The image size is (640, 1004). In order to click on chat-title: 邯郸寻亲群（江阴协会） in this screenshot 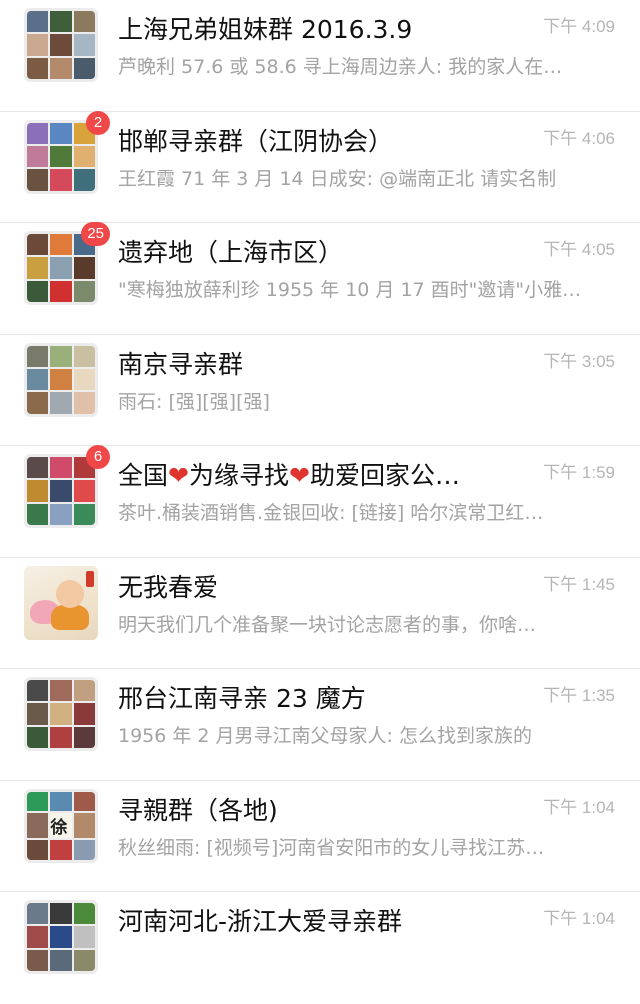, I will do `click(256, 141)`.